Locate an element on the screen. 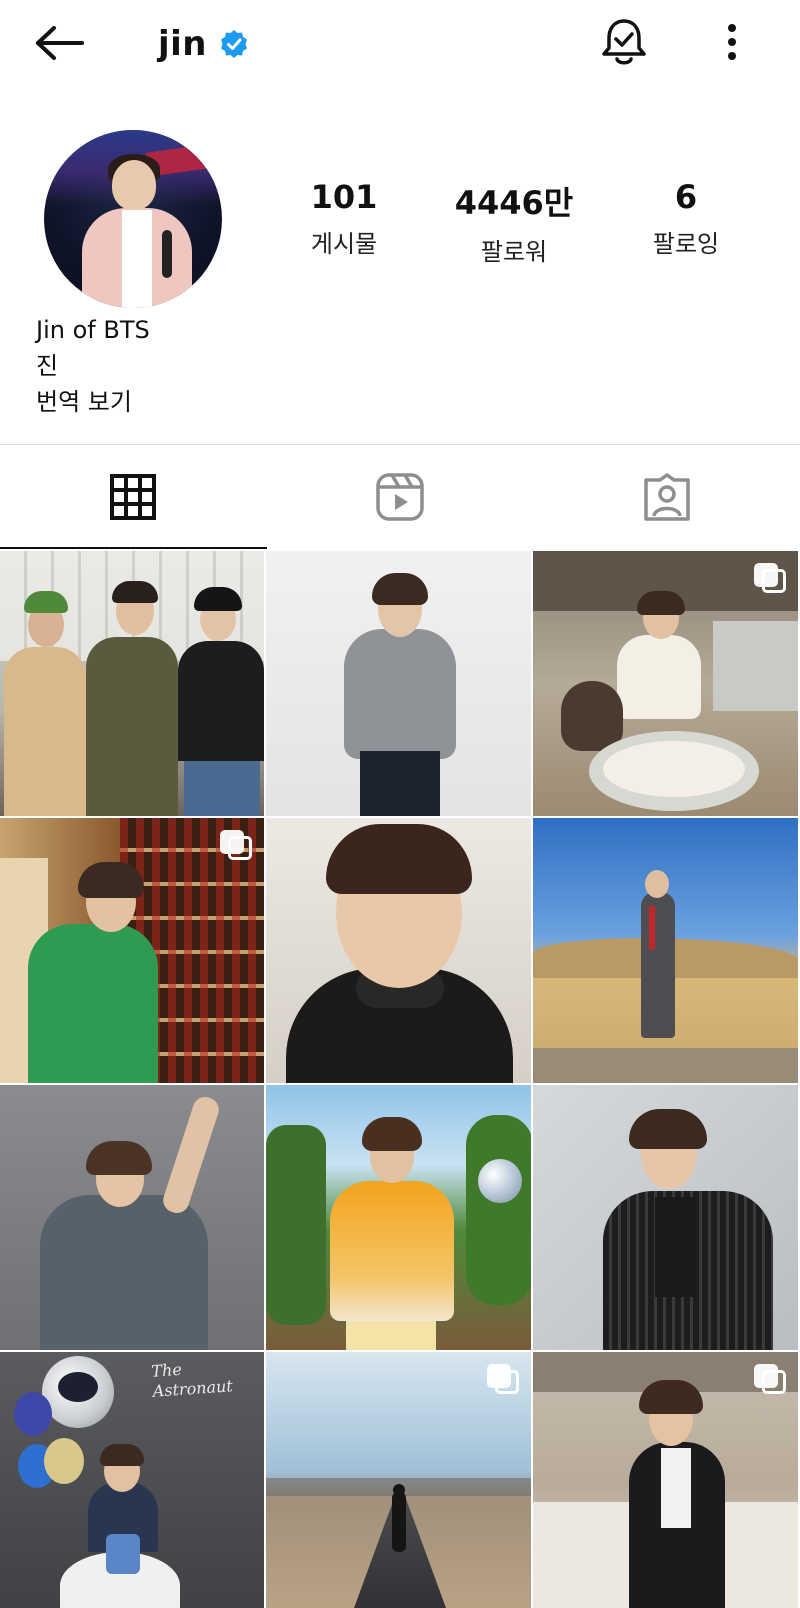  posts-count-label: 게시물 is located at coordinates (344, 244).